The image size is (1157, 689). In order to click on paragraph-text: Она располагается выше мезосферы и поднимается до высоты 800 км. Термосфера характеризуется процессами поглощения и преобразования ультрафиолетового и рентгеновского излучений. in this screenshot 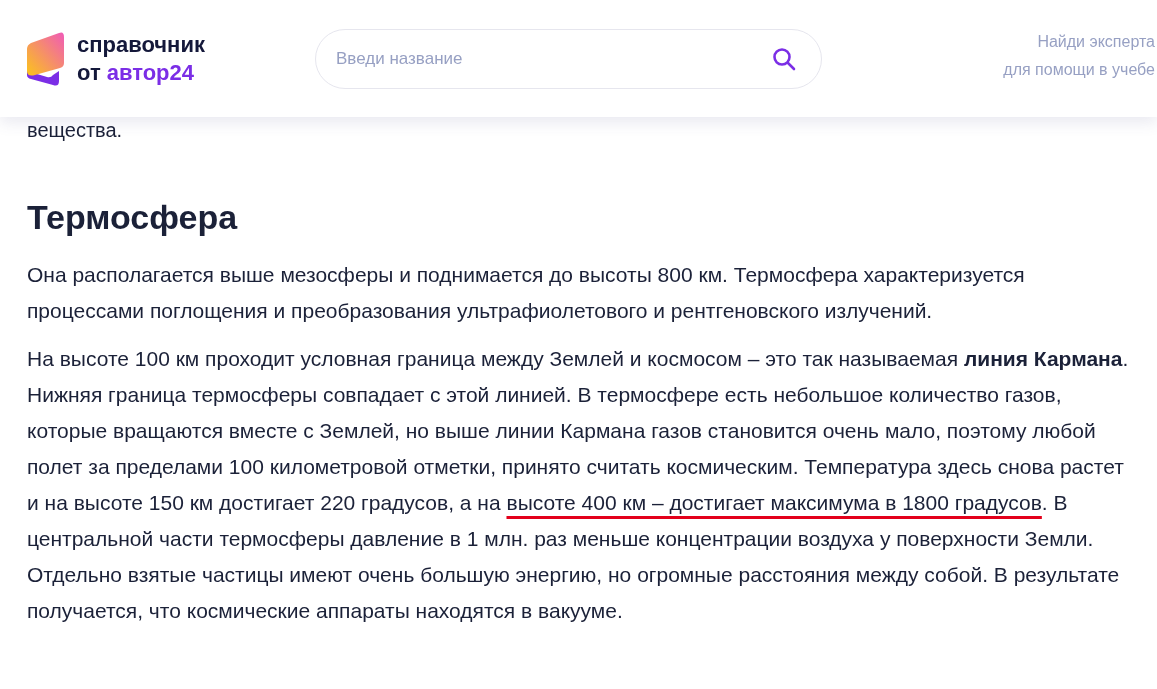, I will do `click(526, 293)`.